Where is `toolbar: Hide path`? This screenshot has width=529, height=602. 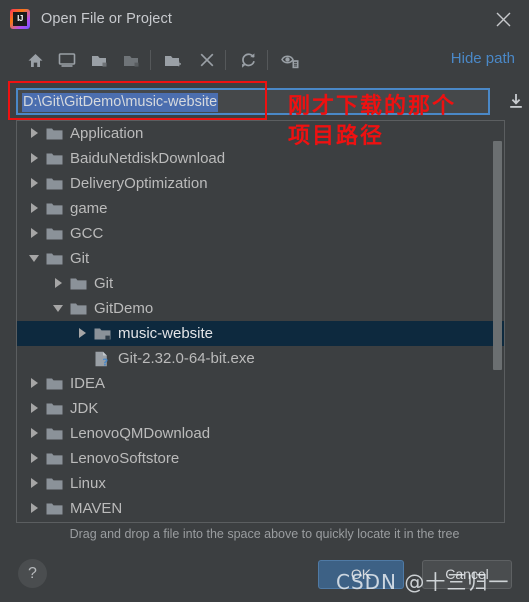
toolbar: Hide path is located at coordinates (264, 60).